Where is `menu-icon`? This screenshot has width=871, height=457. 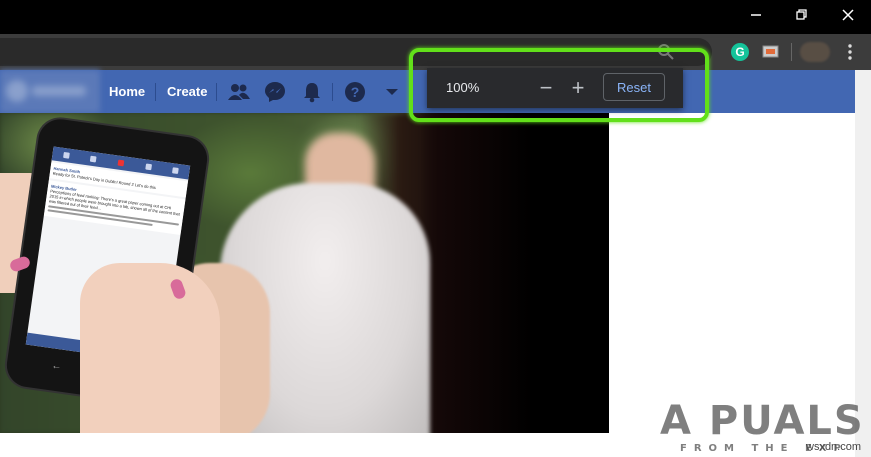 menu-icon is located at coordinates (850, 52).